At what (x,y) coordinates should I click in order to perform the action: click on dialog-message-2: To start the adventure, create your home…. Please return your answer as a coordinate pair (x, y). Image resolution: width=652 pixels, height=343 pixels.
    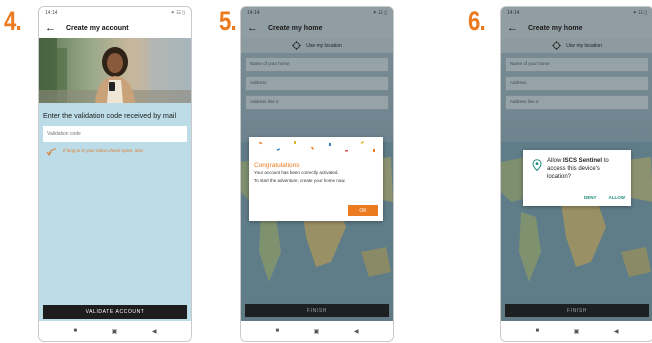
    Looking at the image, I should click on (300, 181).